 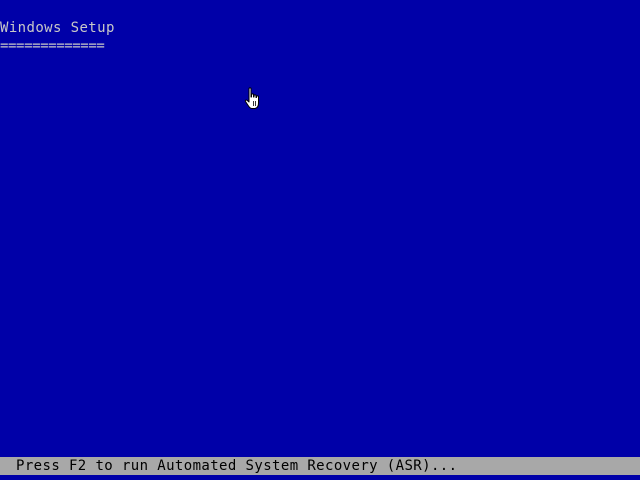 I want to click on setup-title: Windows Setup, so click(x=57, y=28).